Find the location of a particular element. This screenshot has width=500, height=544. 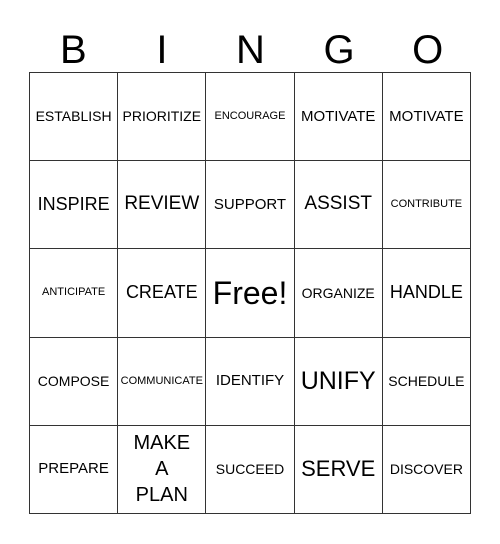

bingo-cell: SCHEDULE is located at coordinates (426, 381).